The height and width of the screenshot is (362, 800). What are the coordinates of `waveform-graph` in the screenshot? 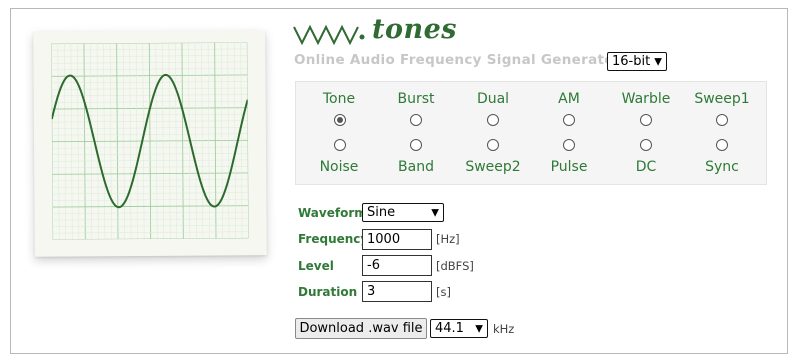 It's located at (150, 141).